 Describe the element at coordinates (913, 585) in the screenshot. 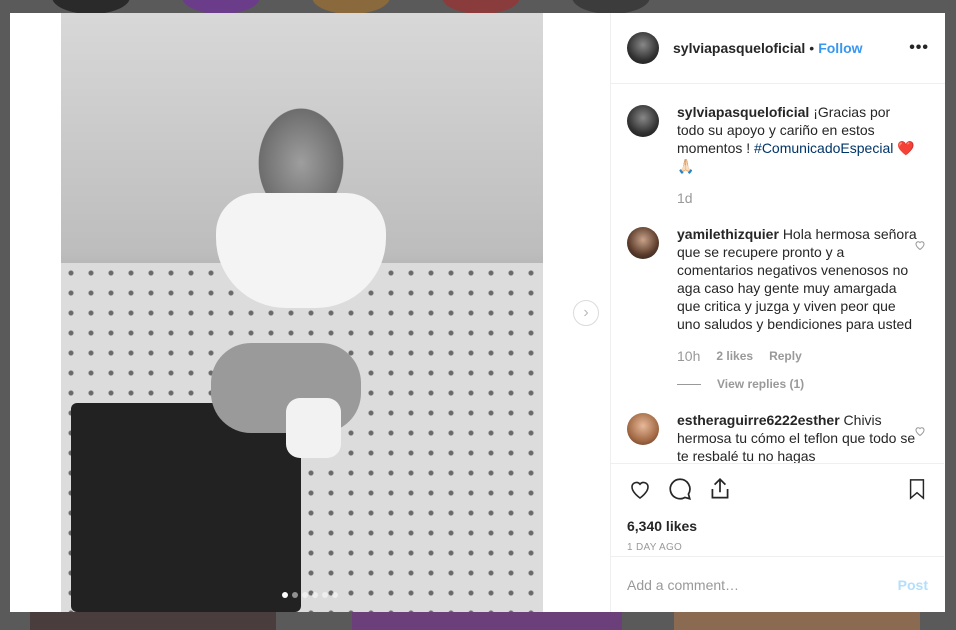

I see `post-comment-button: Post` at that location.